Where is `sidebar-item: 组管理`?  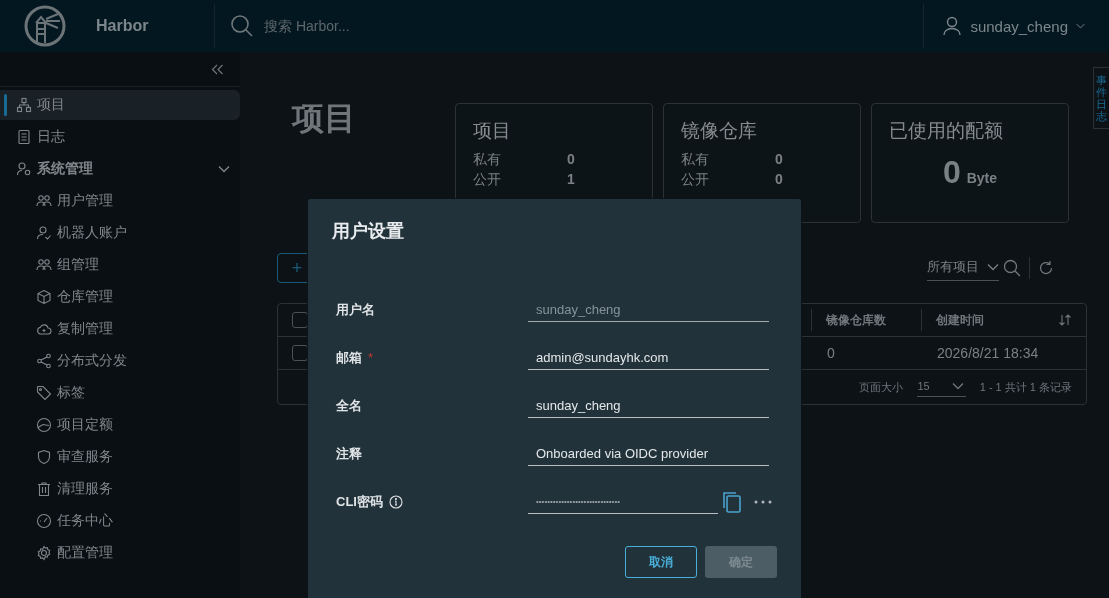
sidebar-item: 组管理 is located at coordinates (120, 265).